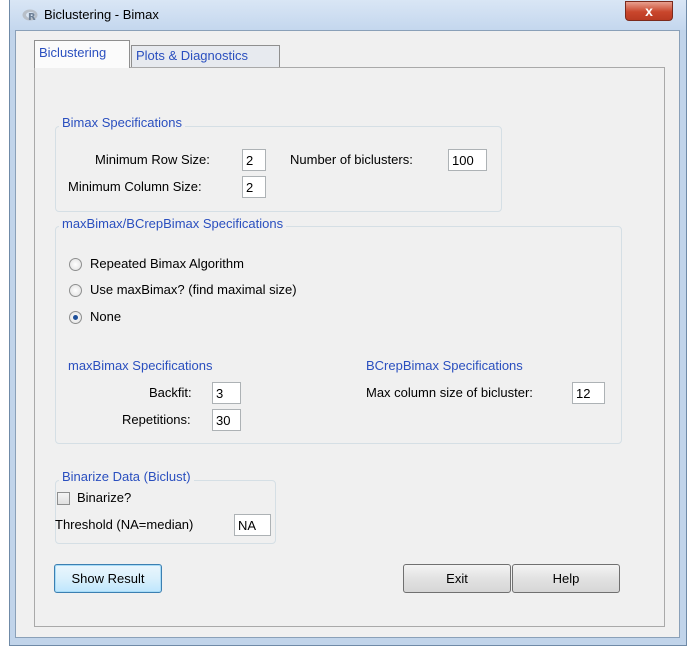 The height and width of the screenshot is (646, 687). What do you see at coordinates (170, 392) in the screenshot?
I see `backfit-label: Backfit:` at bounding box center [170, 392].